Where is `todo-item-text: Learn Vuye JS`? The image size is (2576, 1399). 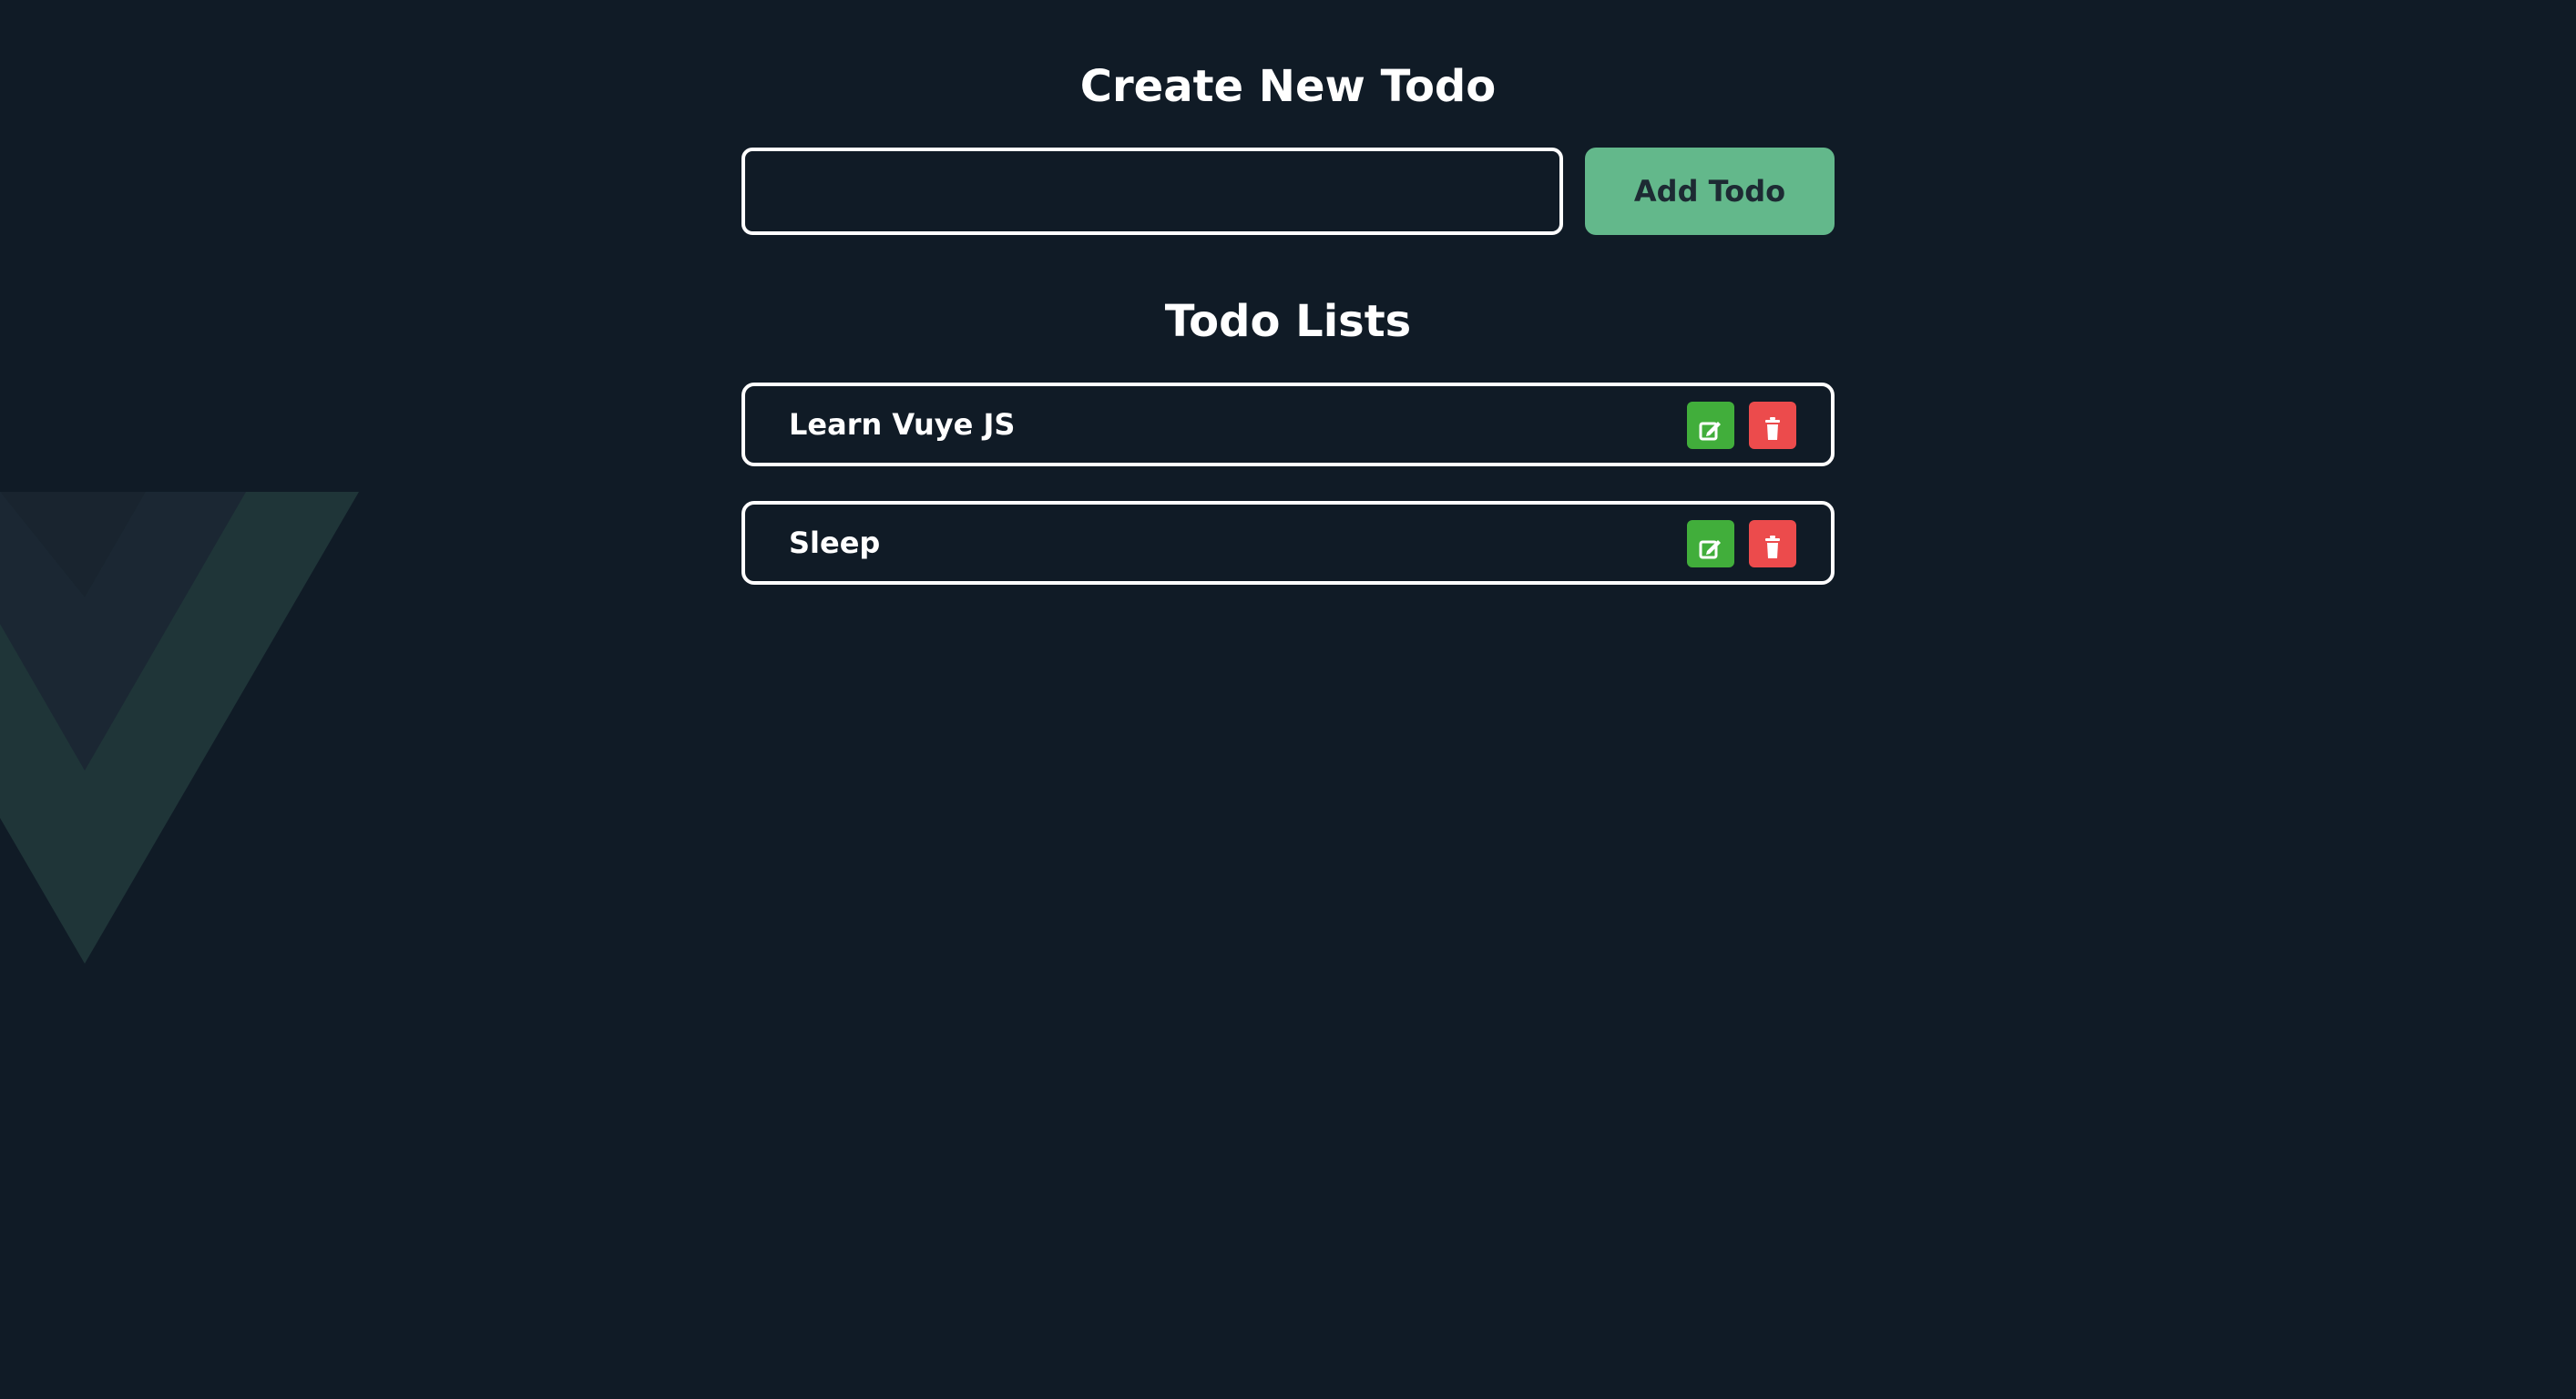
todo-item-text: Learn Vuye JS is located at coordinates (902, 424).